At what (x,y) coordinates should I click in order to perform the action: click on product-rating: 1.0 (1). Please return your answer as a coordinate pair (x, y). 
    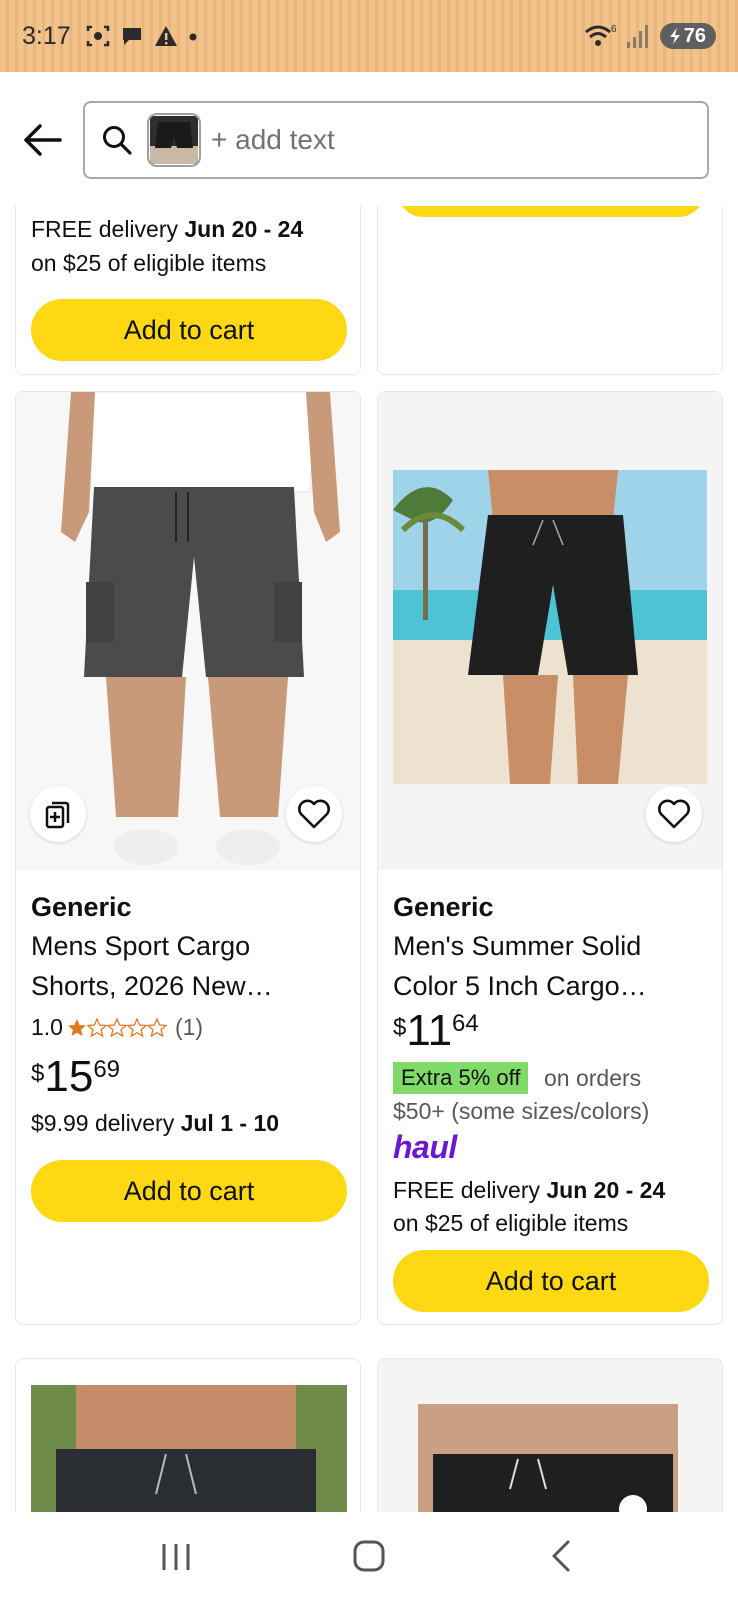
    Looking at the image, I should click on (117, 1027).